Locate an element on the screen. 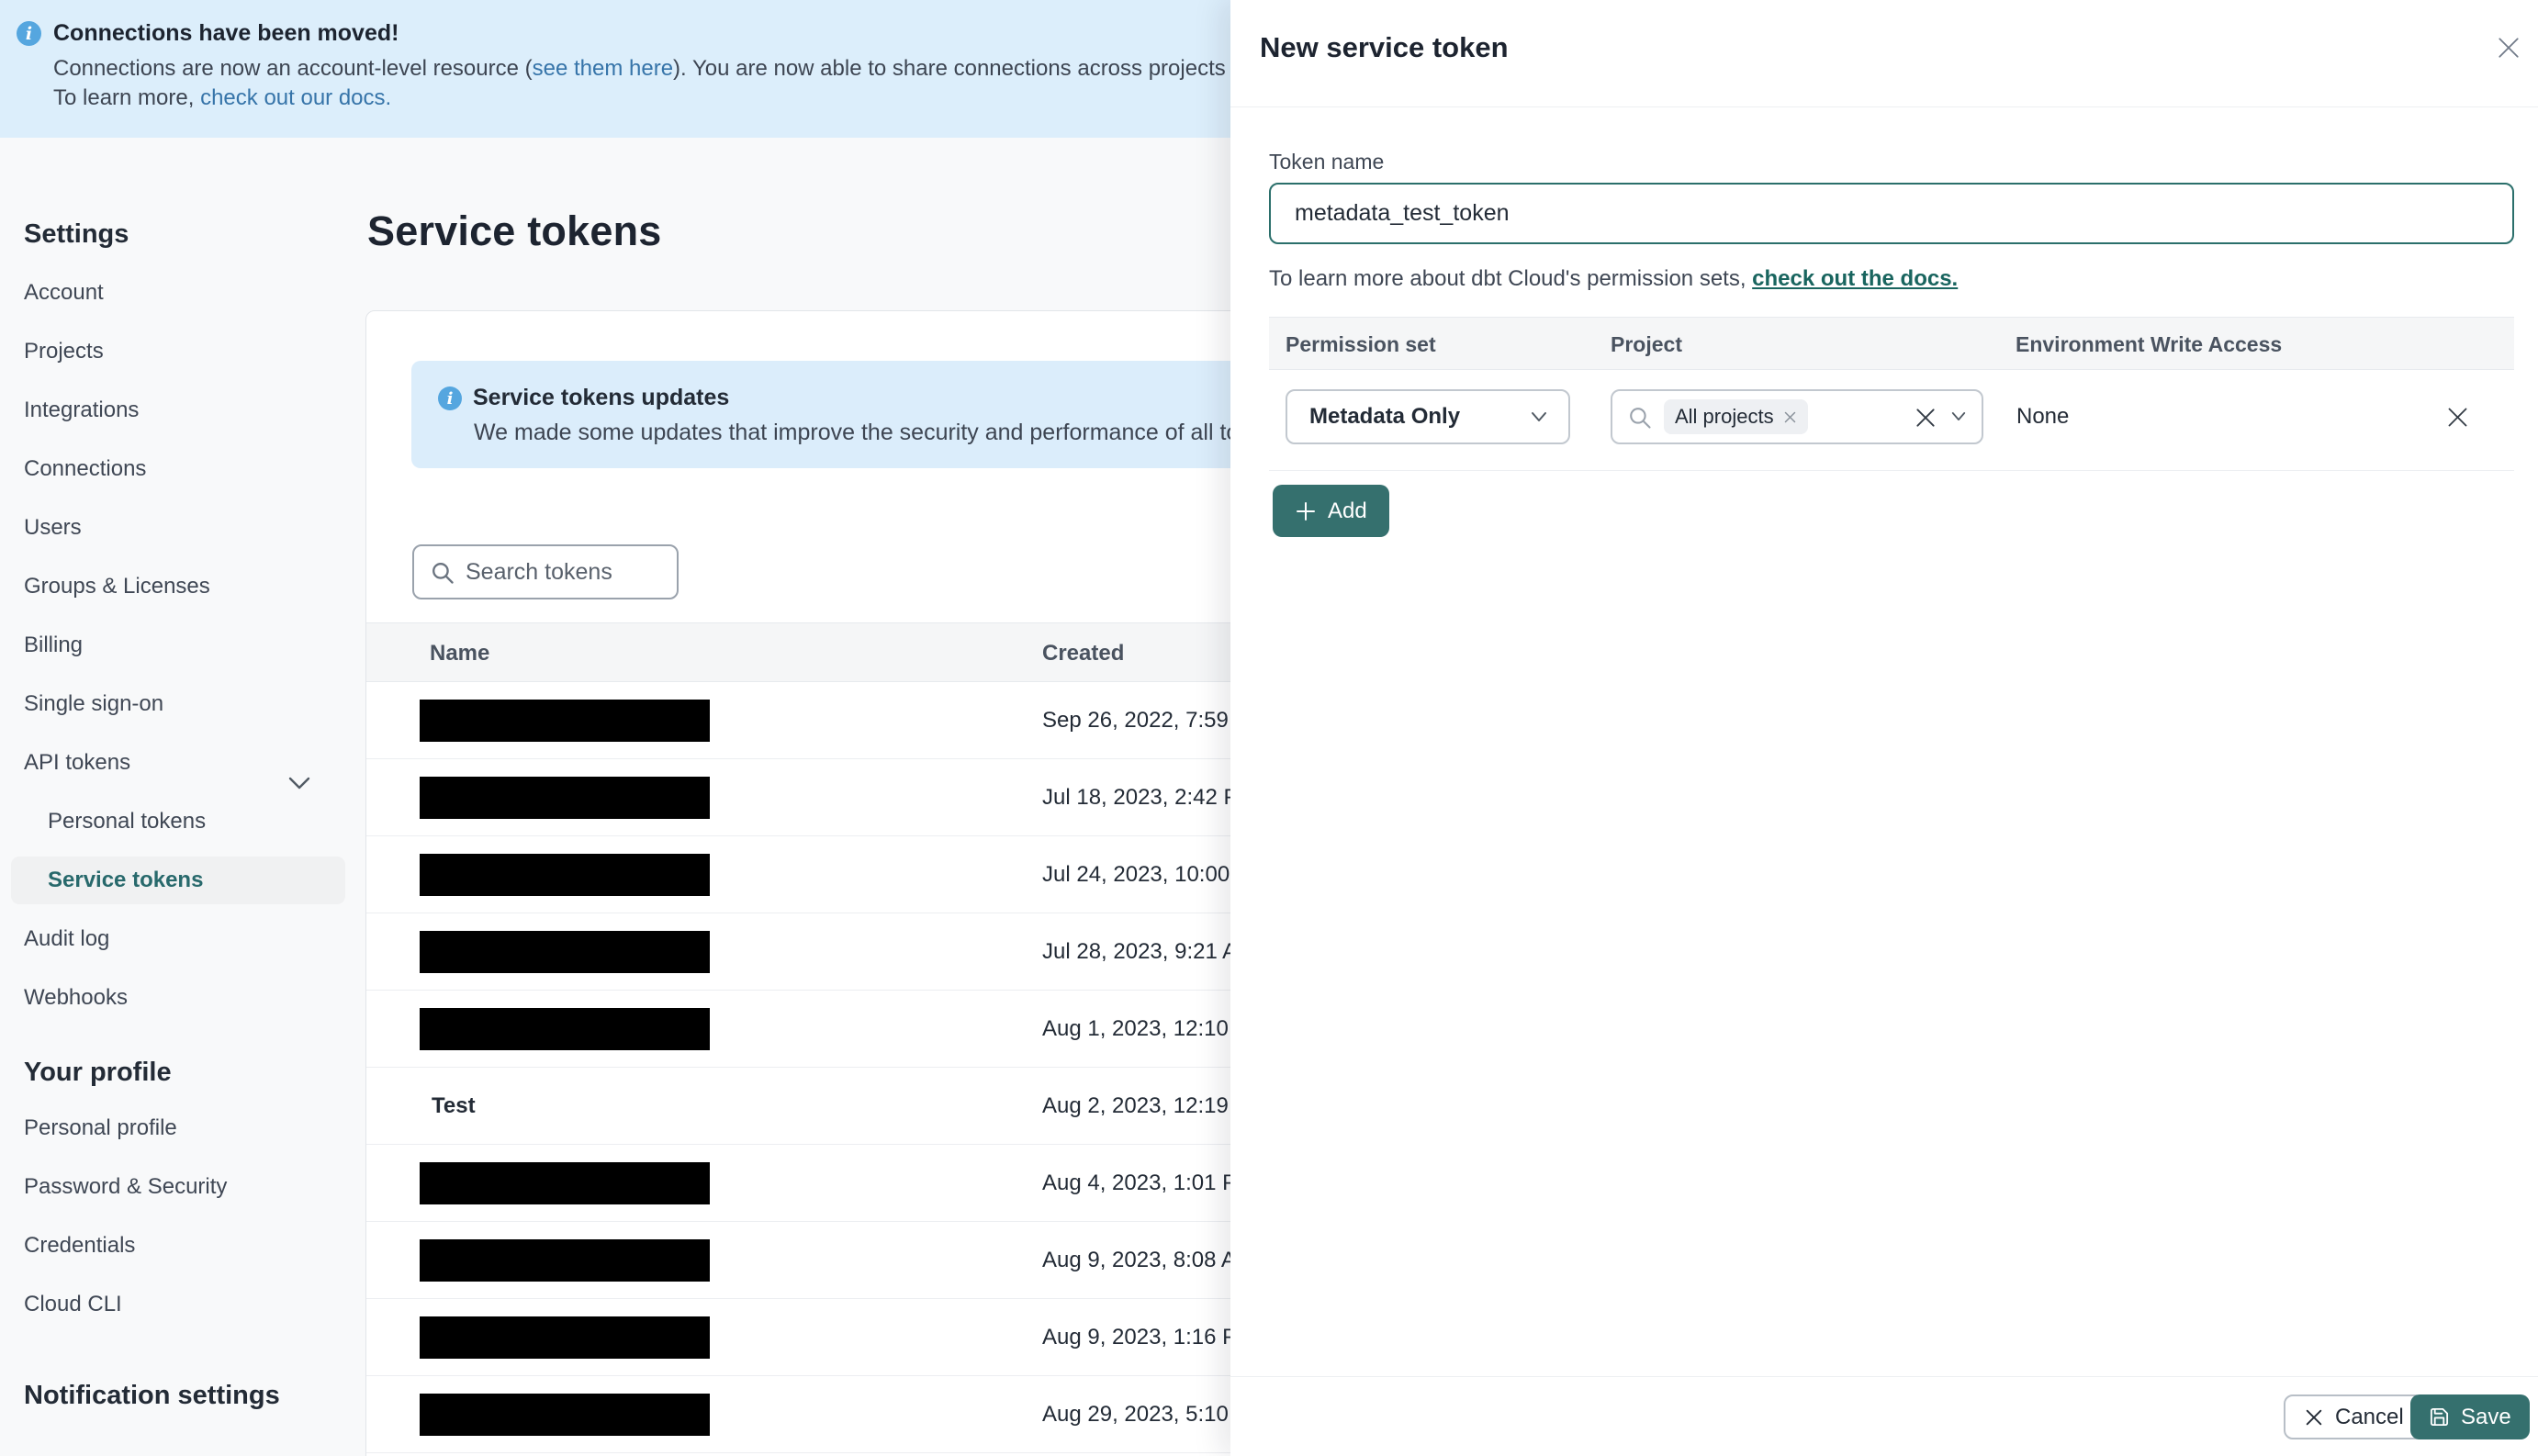 This screenshot has width=2538, height=1456. permission-set-value: Metadata Only is located at coordinates (1385, 416).